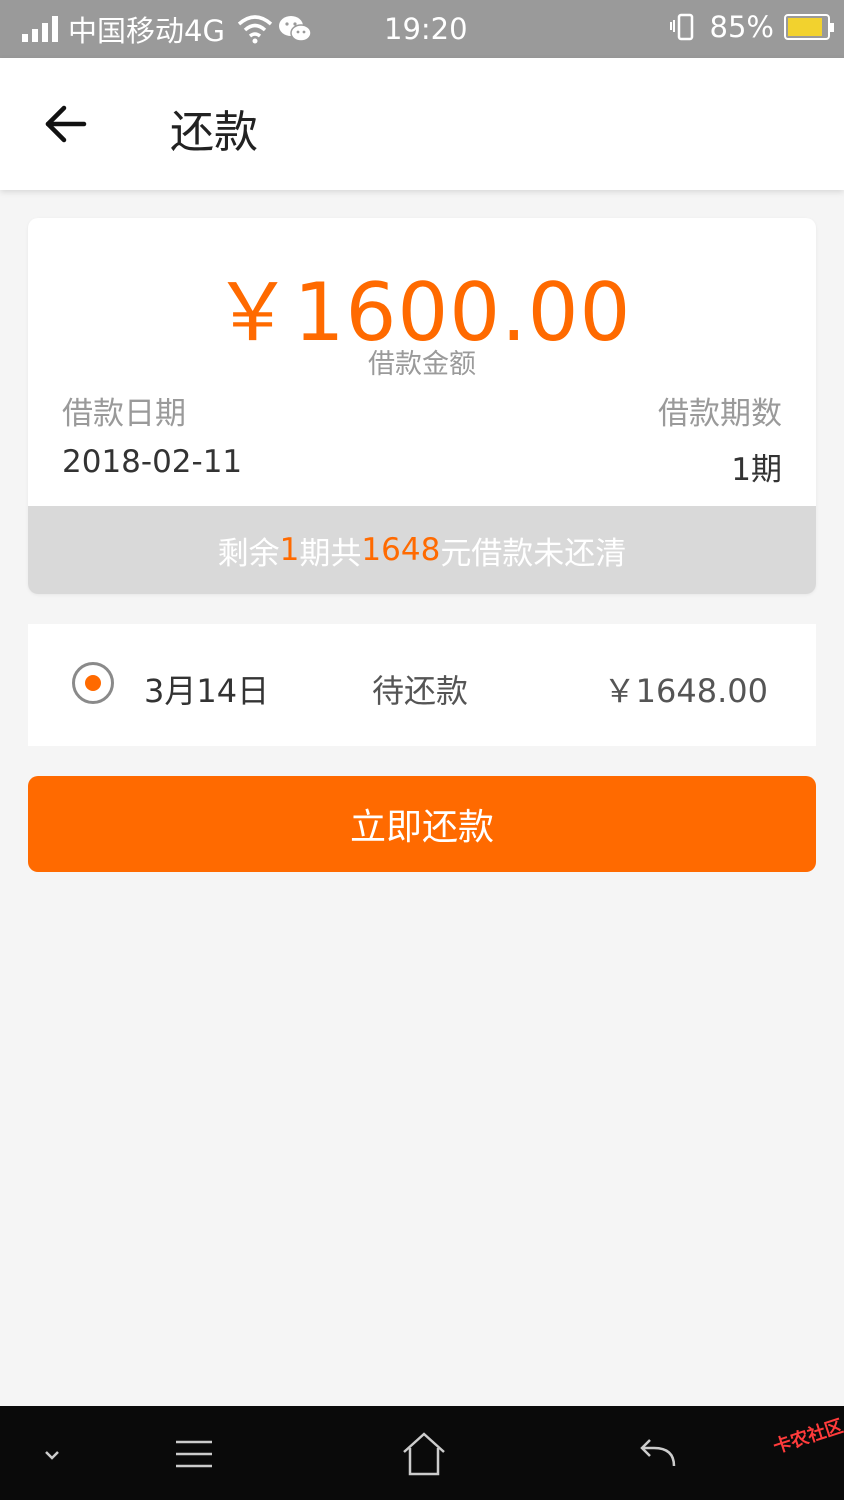 The height and width of the screenshot is (1500, 844). What do you see at coordinates (807, 1437) in the screenshot?
I see `watermark-logo: 卡农社区` at bounding box center [807, 1437].